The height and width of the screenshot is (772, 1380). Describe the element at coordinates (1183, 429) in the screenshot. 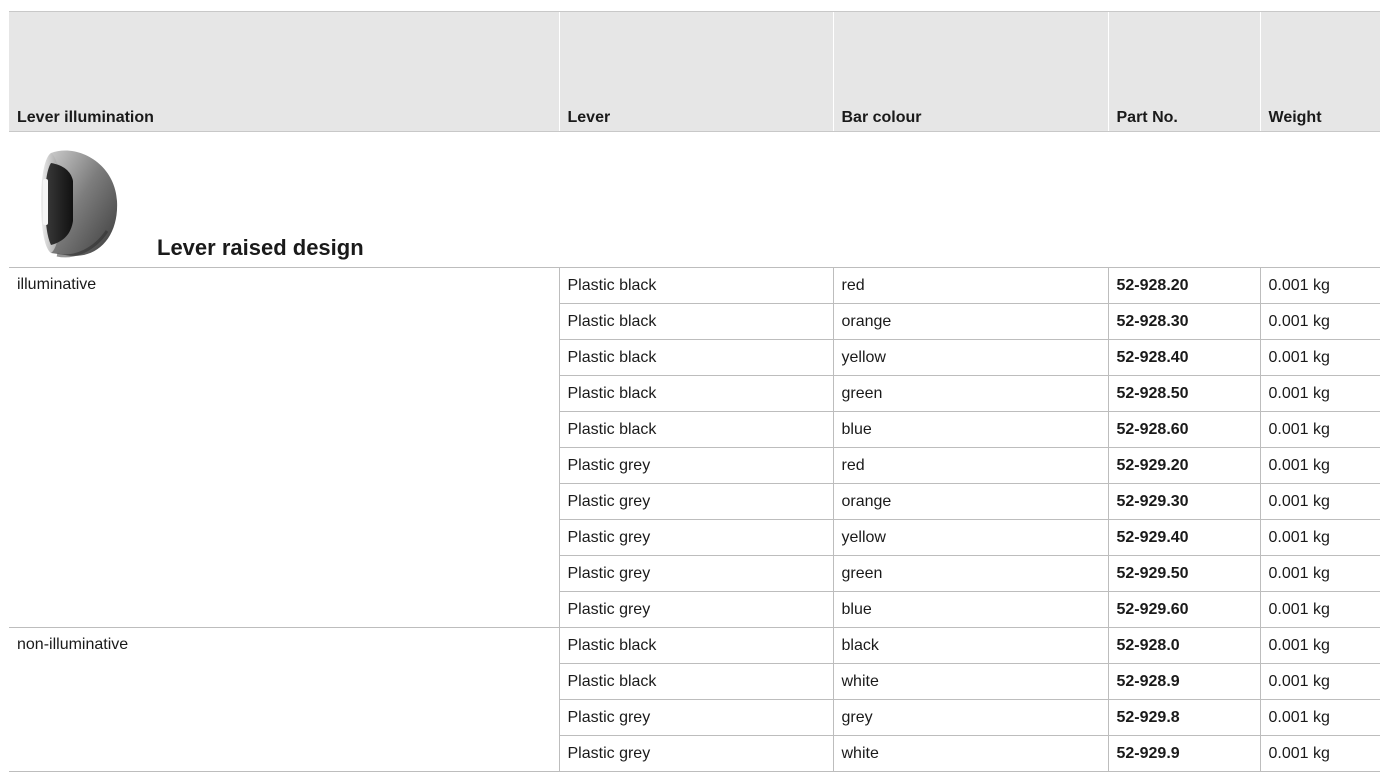

I see `part-no-cell: 52-928.60` at that location.